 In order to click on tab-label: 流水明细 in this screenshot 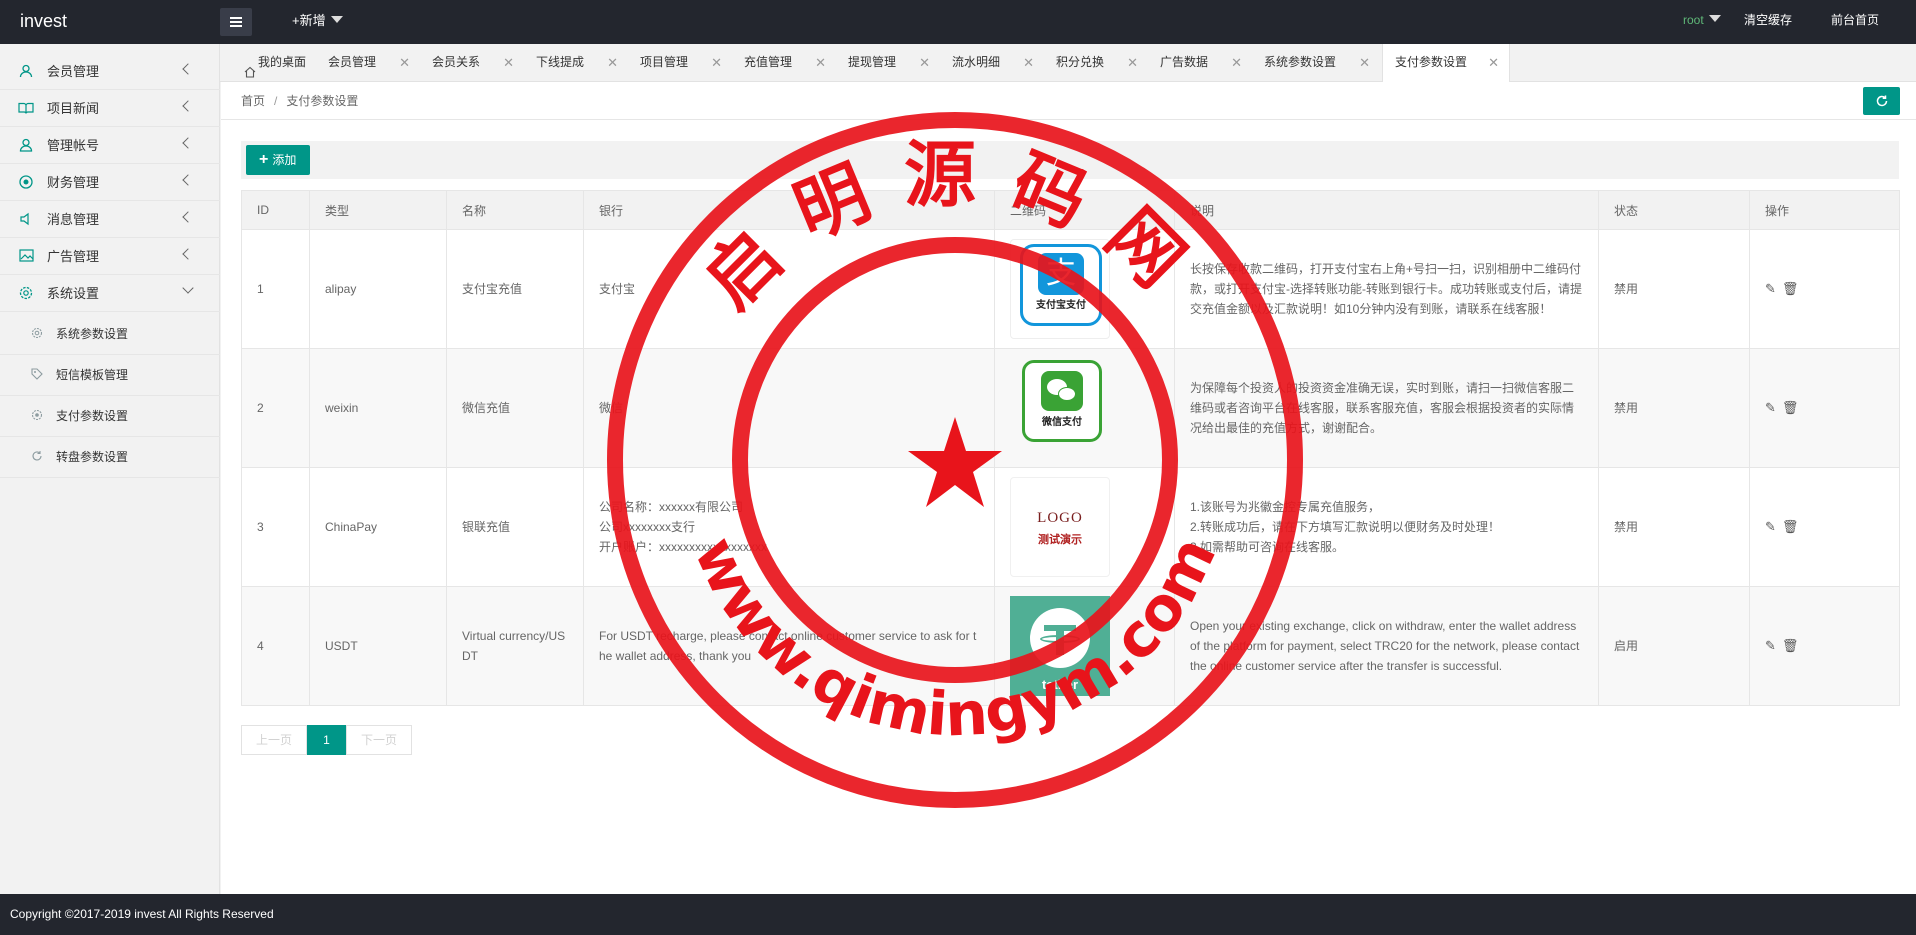, I will do `click(976, 62)`.